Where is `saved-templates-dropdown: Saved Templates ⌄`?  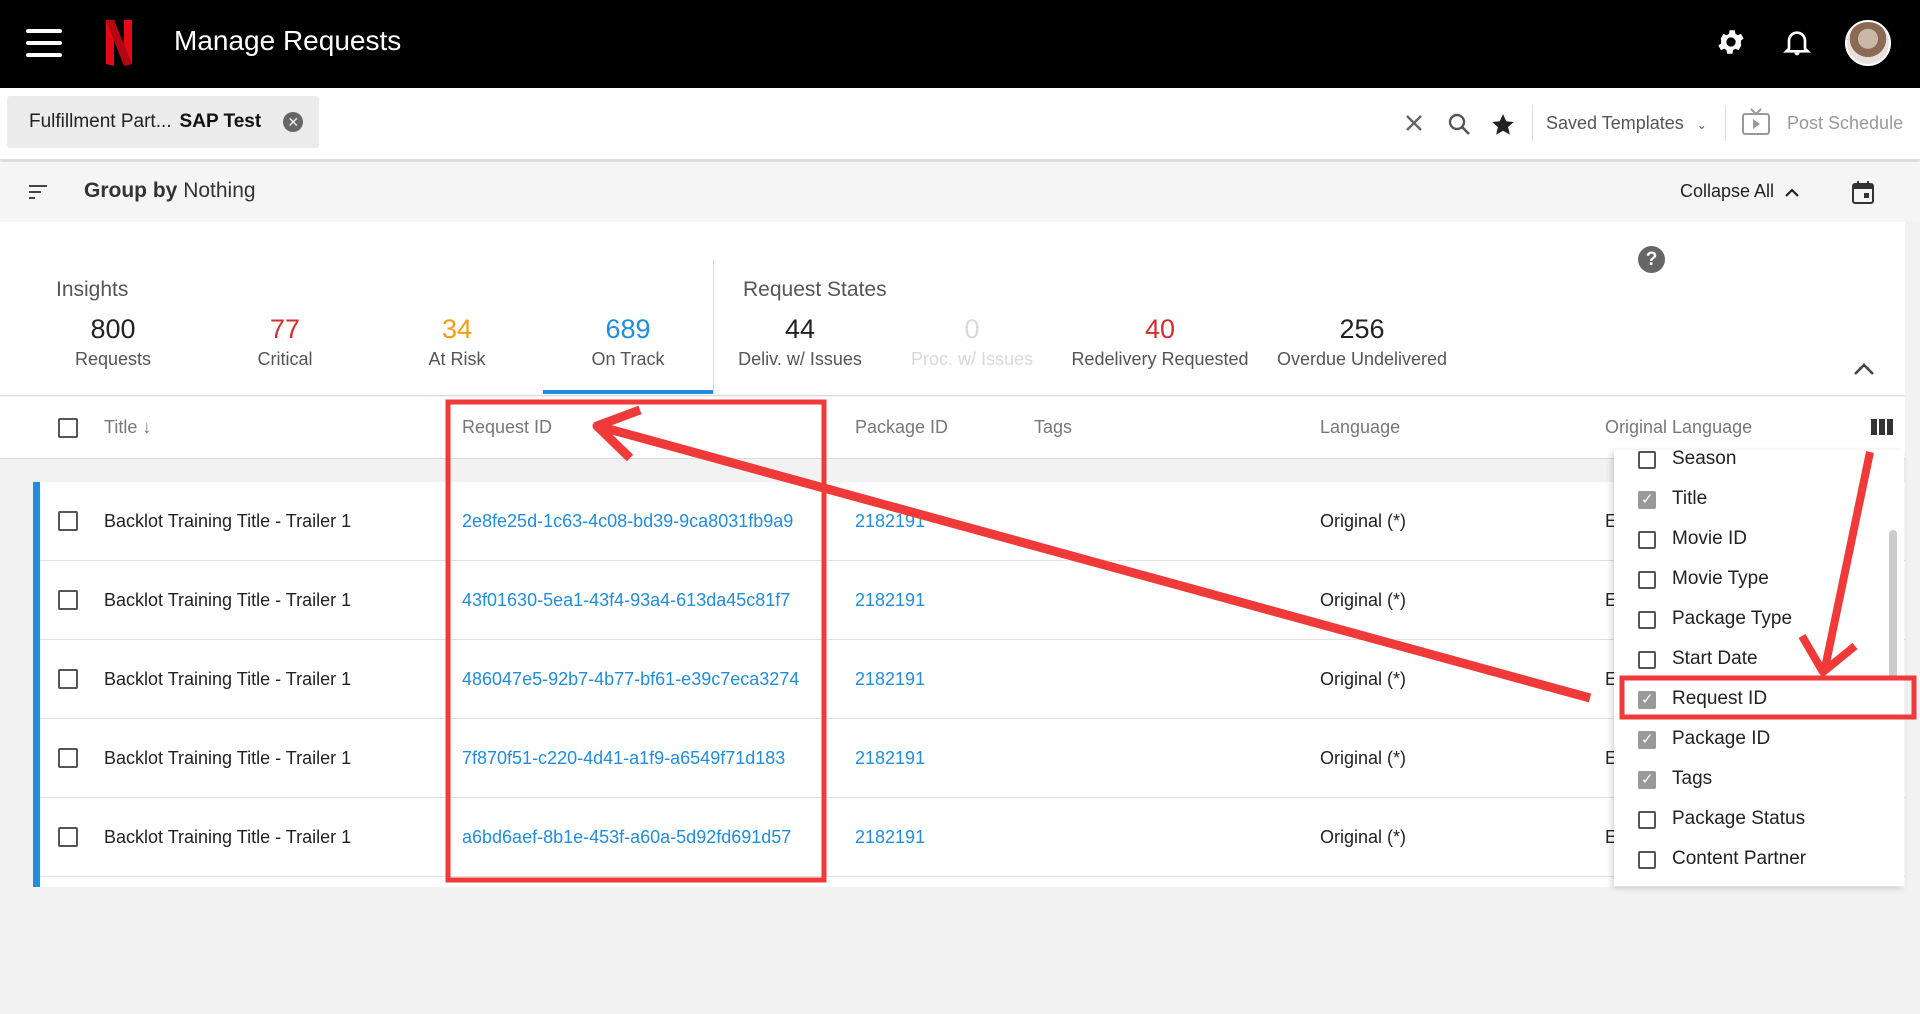 saved-templates-dropdown: Saved Templates ⌄ is located at coordinates (1626, 123).